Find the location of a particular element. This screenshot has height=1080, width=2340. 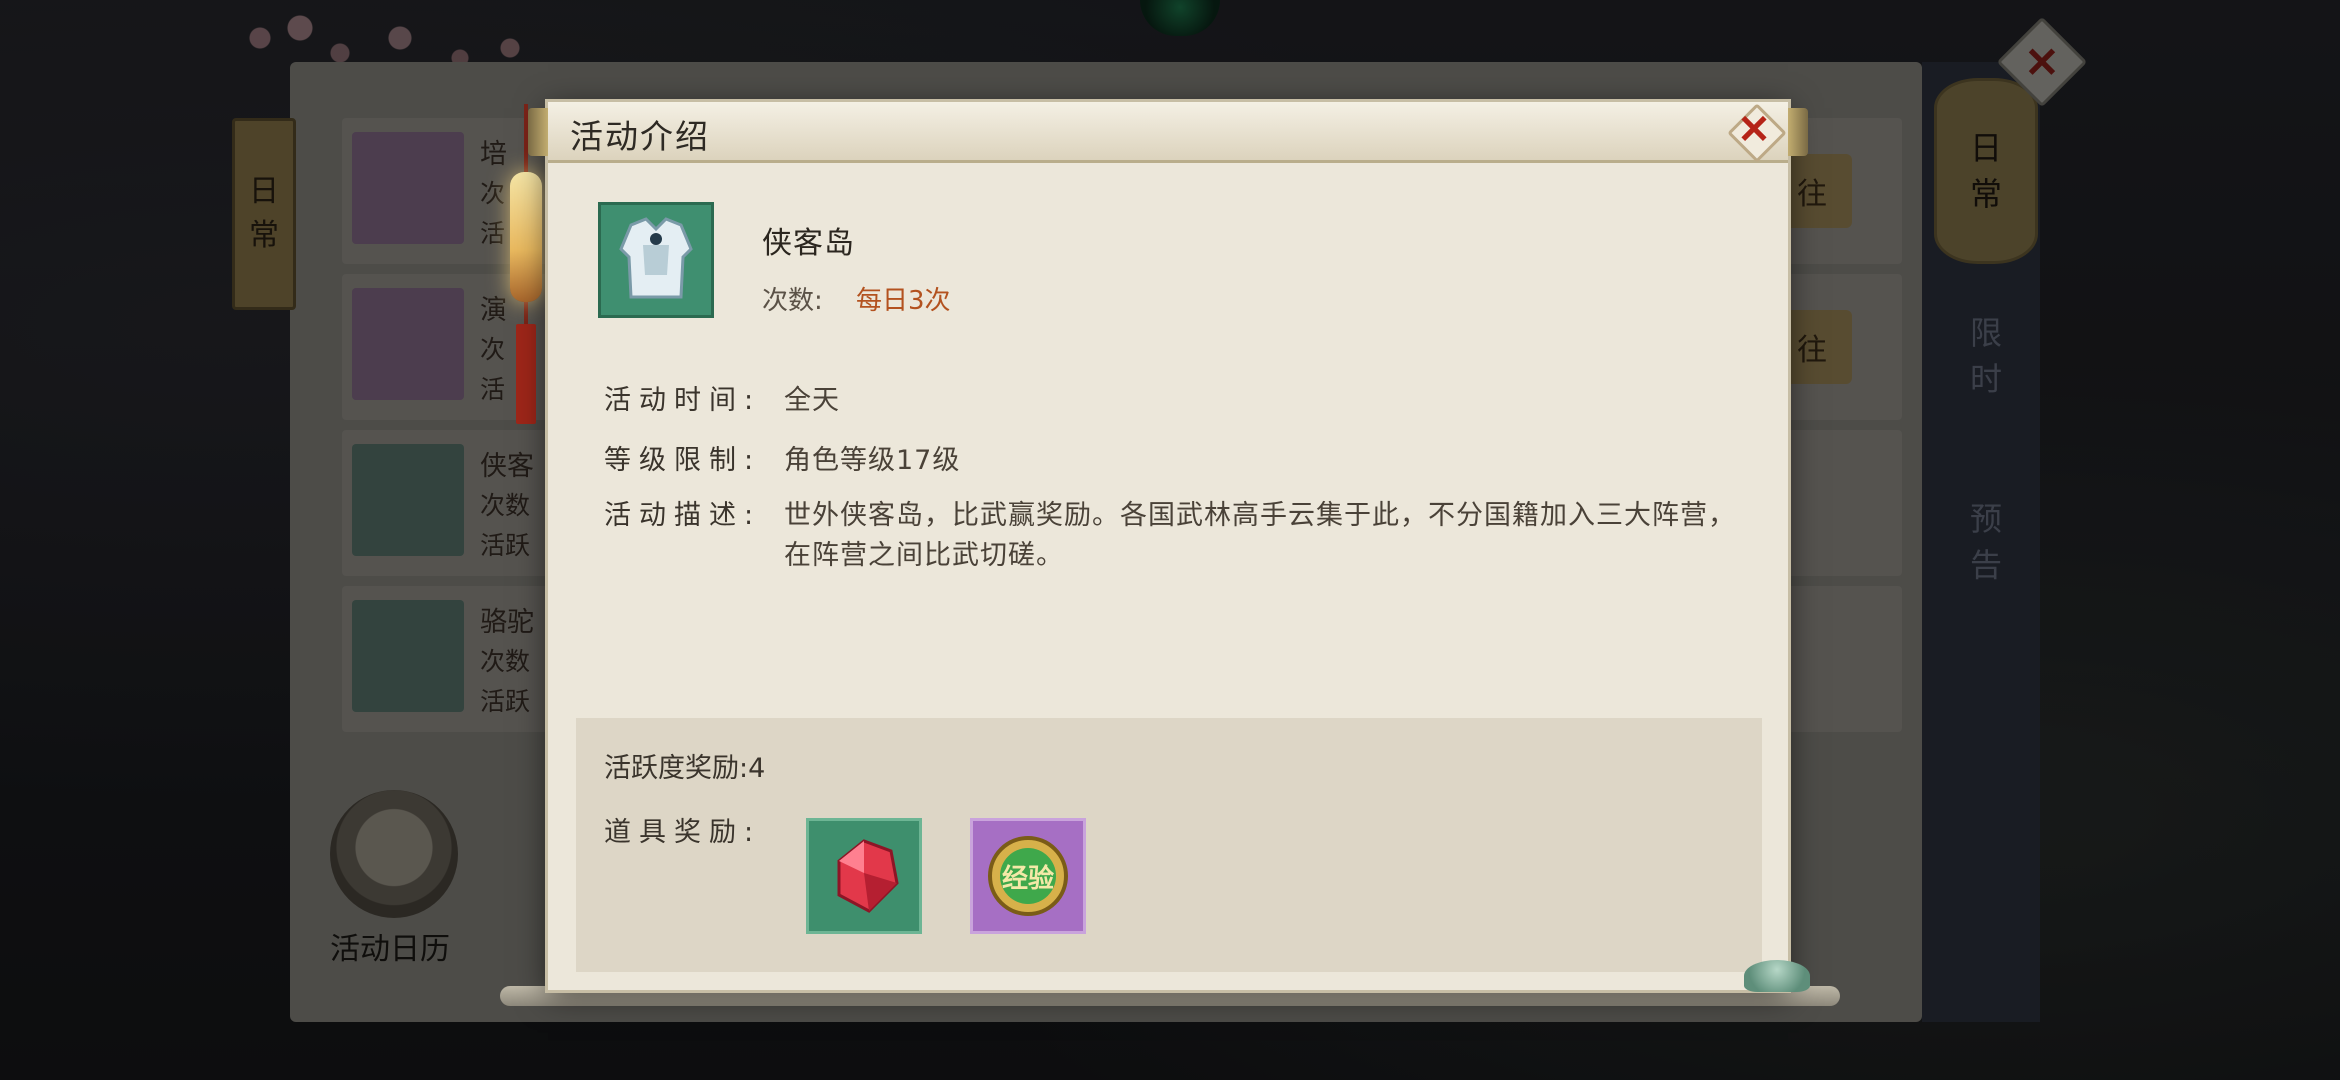

lantern-icon is located at coordinates (526, 237).